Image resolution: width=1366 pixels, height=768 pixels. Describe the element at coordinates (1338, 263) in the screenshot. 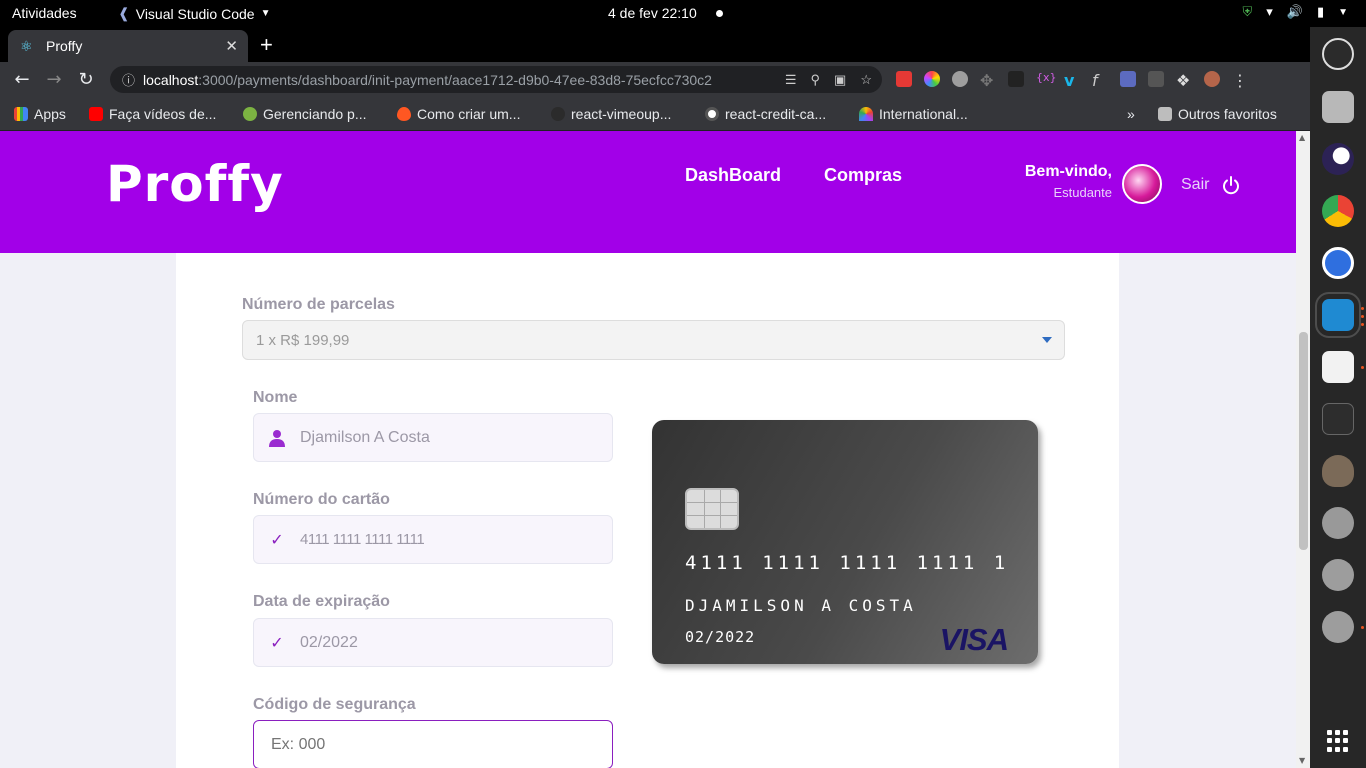

I see `web-app-icon` at that location.